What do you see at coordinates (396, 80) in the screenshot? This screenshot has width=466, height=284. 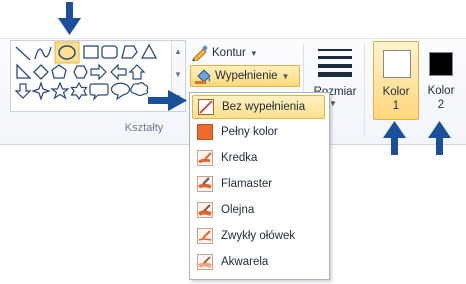 I see `color1-button: Kolor 1` at bounding box center [396, 80].